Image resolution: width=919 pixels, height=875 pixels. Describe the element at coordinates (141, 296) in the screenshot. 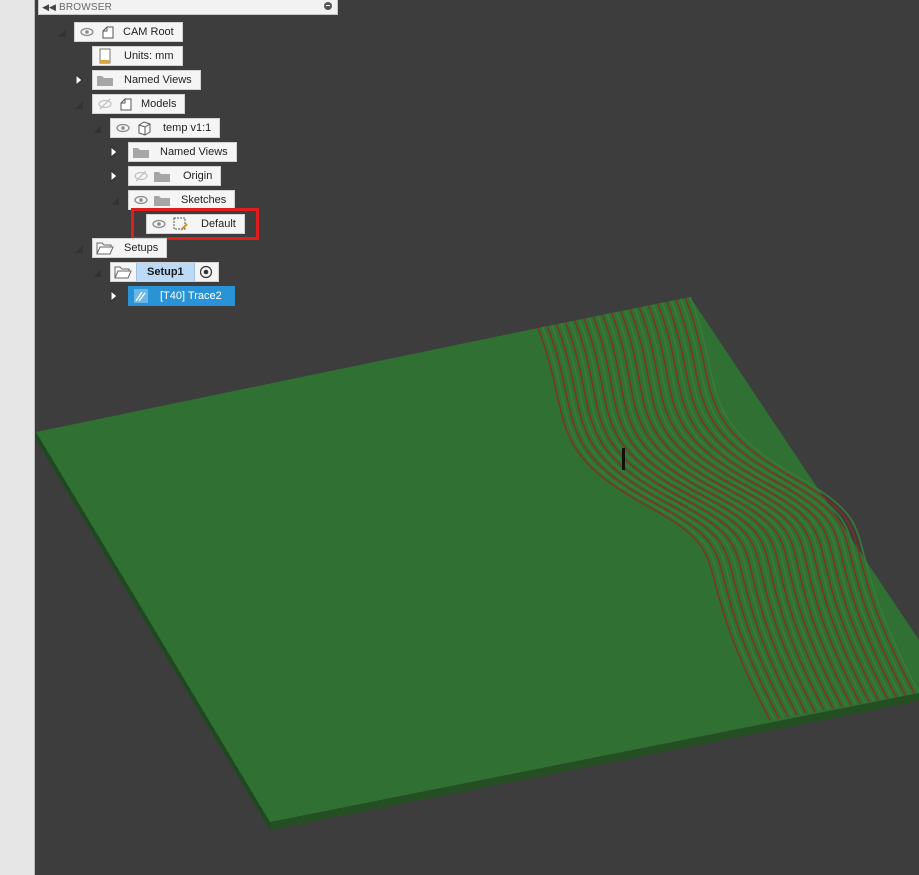

I see `toolpath-icon` at that location.